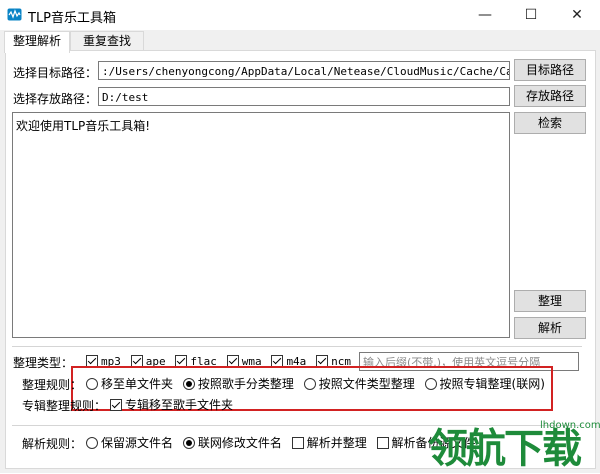 The width and height of the screenshot is (600, 474). What do you see at coordinates (137, 384) in the screenshot?
I see `rule-single-folder-label: 移至单文件夹` at bounding box center [137, 384].